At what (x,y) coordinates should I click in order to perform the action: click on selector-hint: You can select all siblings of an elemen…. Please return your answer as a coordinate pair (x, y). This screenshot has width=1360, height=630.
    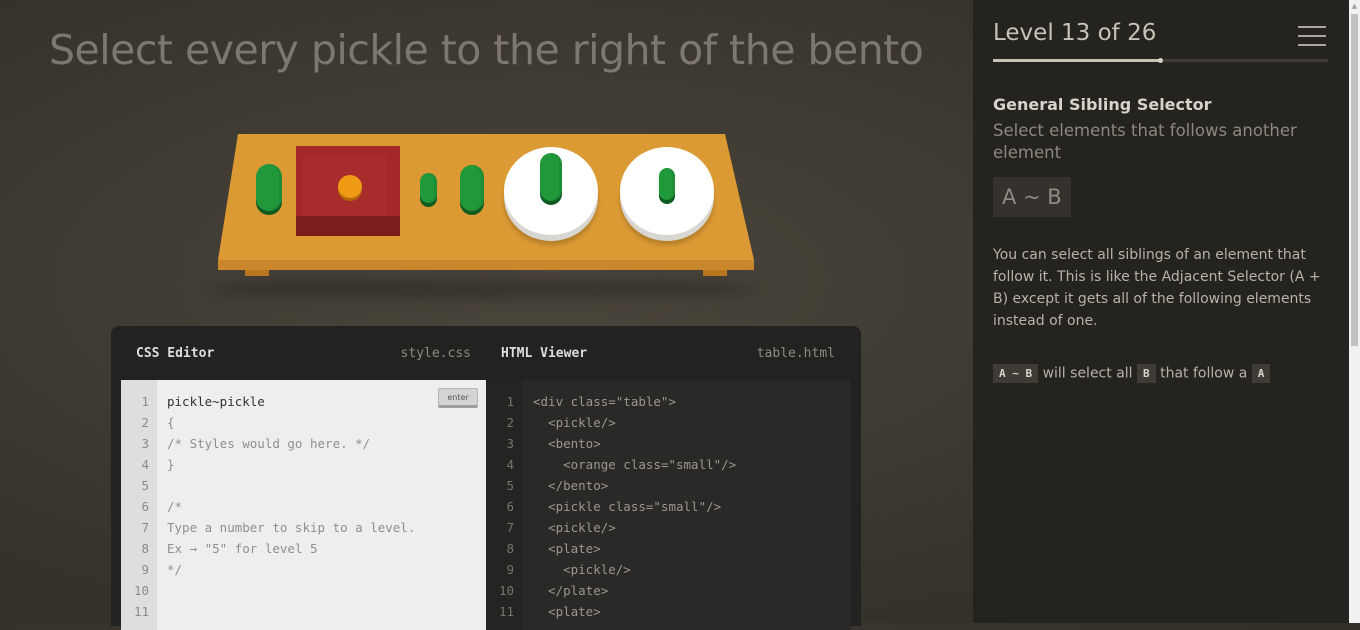
    Looking at the image, I should click on (1157, 288).